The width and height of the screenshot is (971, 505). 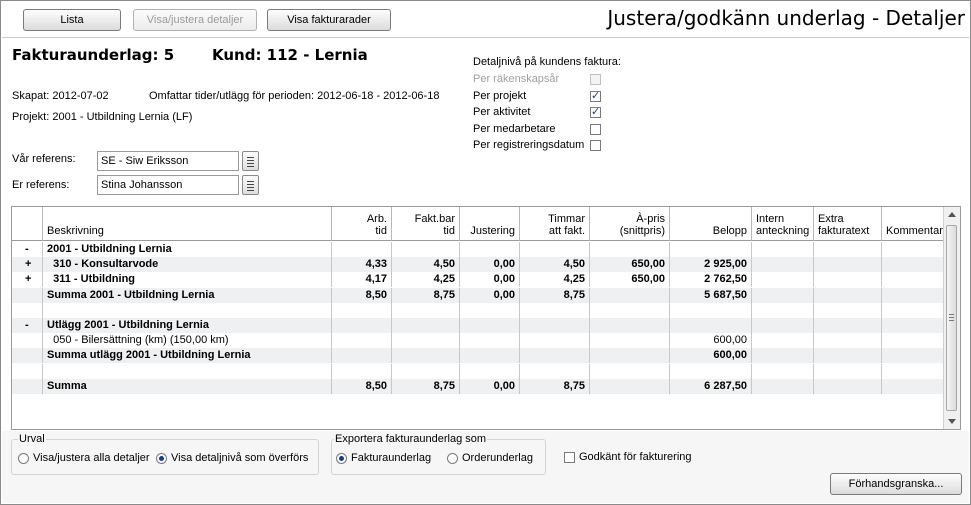 What do you see at coordinates (516, 79) in the screenshot?
I see `detaljniva-option-label: Per räkenskapsår` at bounding box center [516, 79].